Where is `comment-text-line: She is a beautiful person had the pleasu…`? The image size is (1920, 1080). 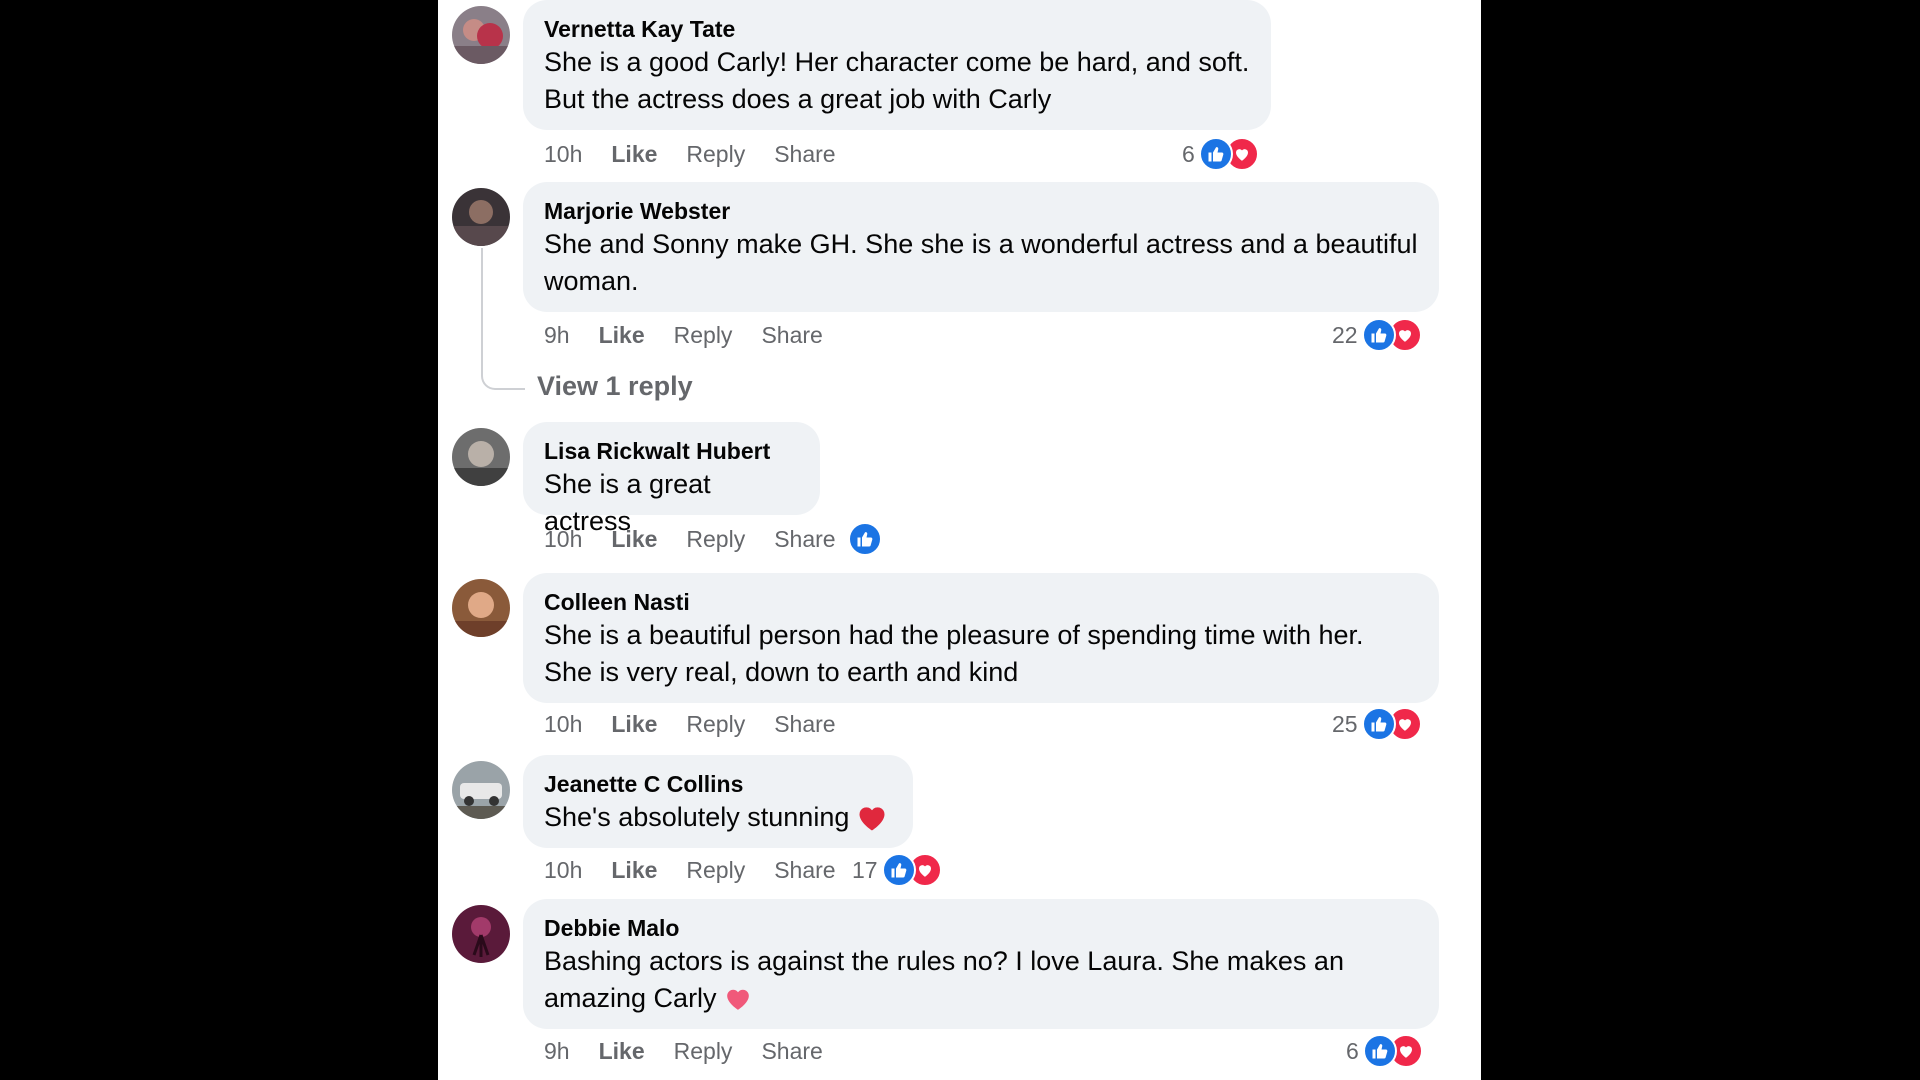 comment-text-line: She is a beautiful person had the pleasu… is located at coordinates (954, 635).